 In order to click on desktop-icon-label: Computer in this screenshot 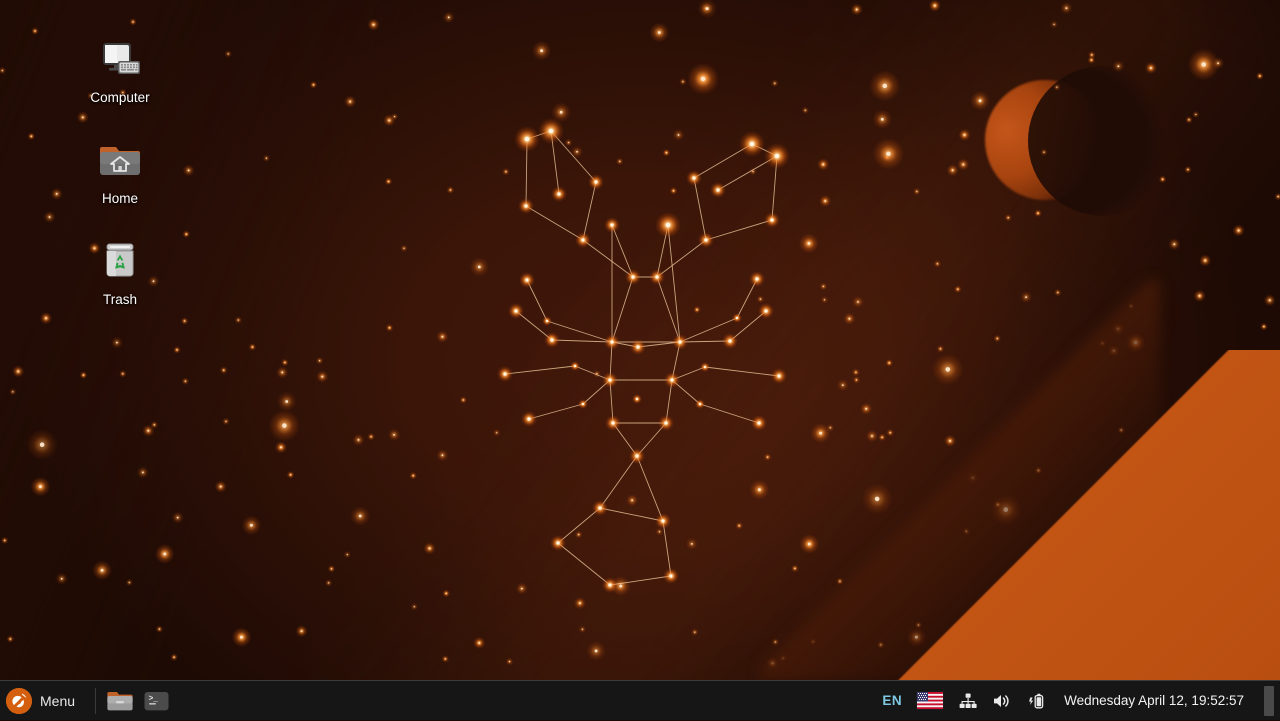, I will do `click(119, 97)`.